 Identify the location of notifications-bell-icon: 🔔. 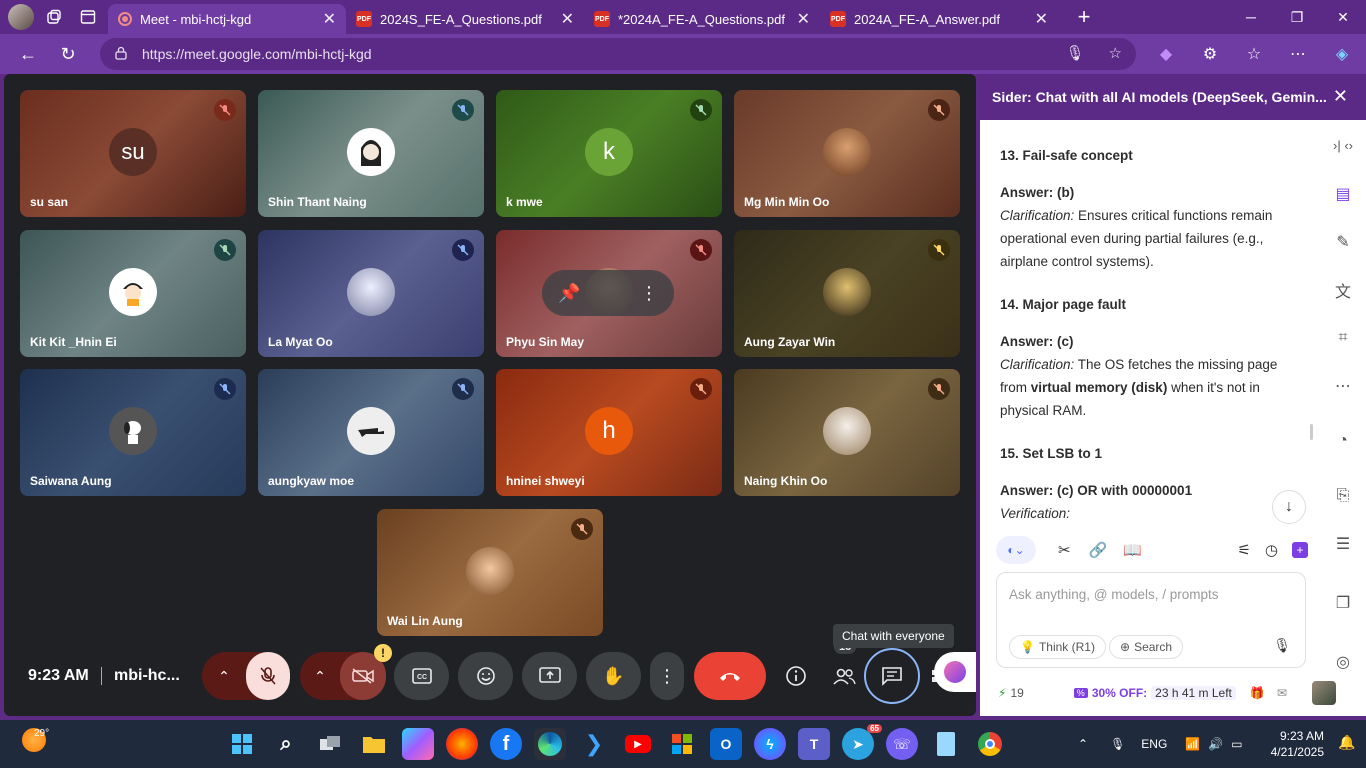
(1346, 742).